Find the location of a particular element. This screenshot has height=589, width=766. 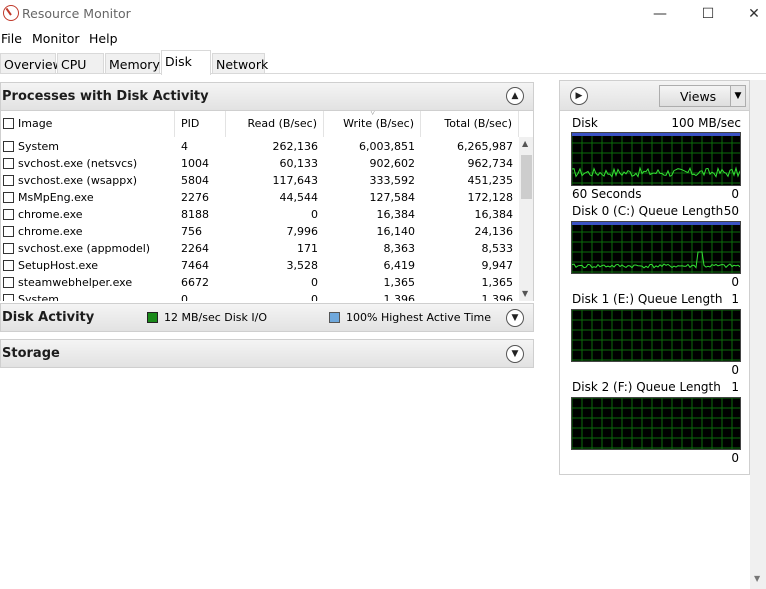

column-header-total: Total (B/sec) is located at coordinates (470, 124).